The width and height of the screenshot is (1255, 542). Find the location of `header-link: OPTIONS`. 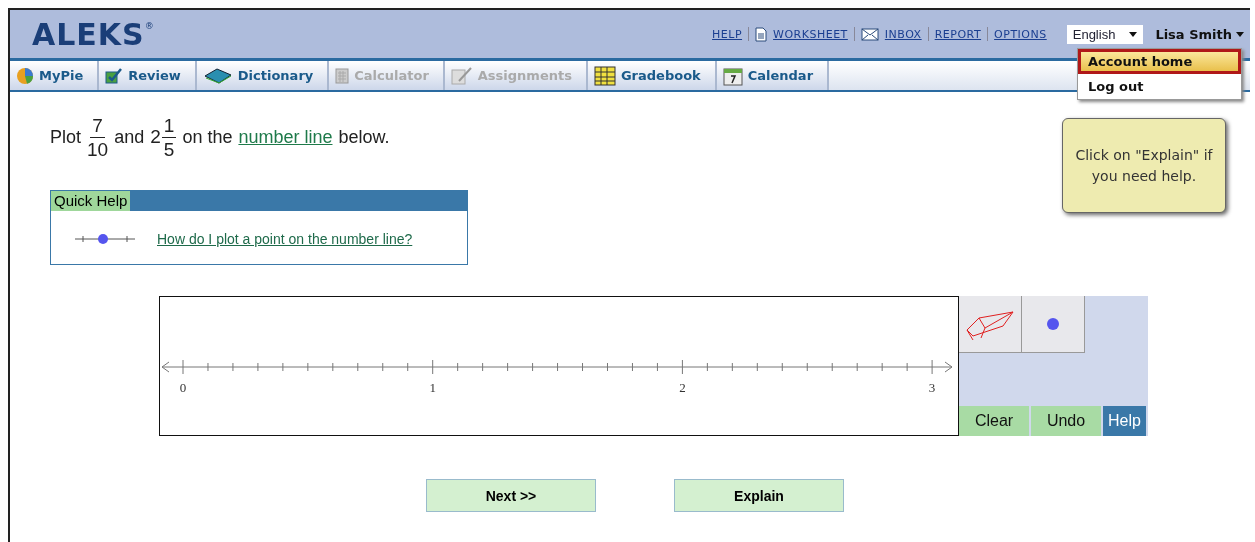

header-link: OPTIONS is located at coordinates (1020, 34).